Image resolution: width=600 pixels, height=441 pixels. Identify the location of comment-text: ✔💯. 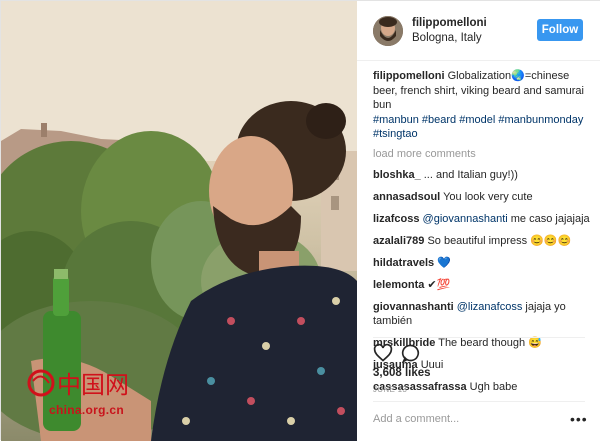
(439, 284).